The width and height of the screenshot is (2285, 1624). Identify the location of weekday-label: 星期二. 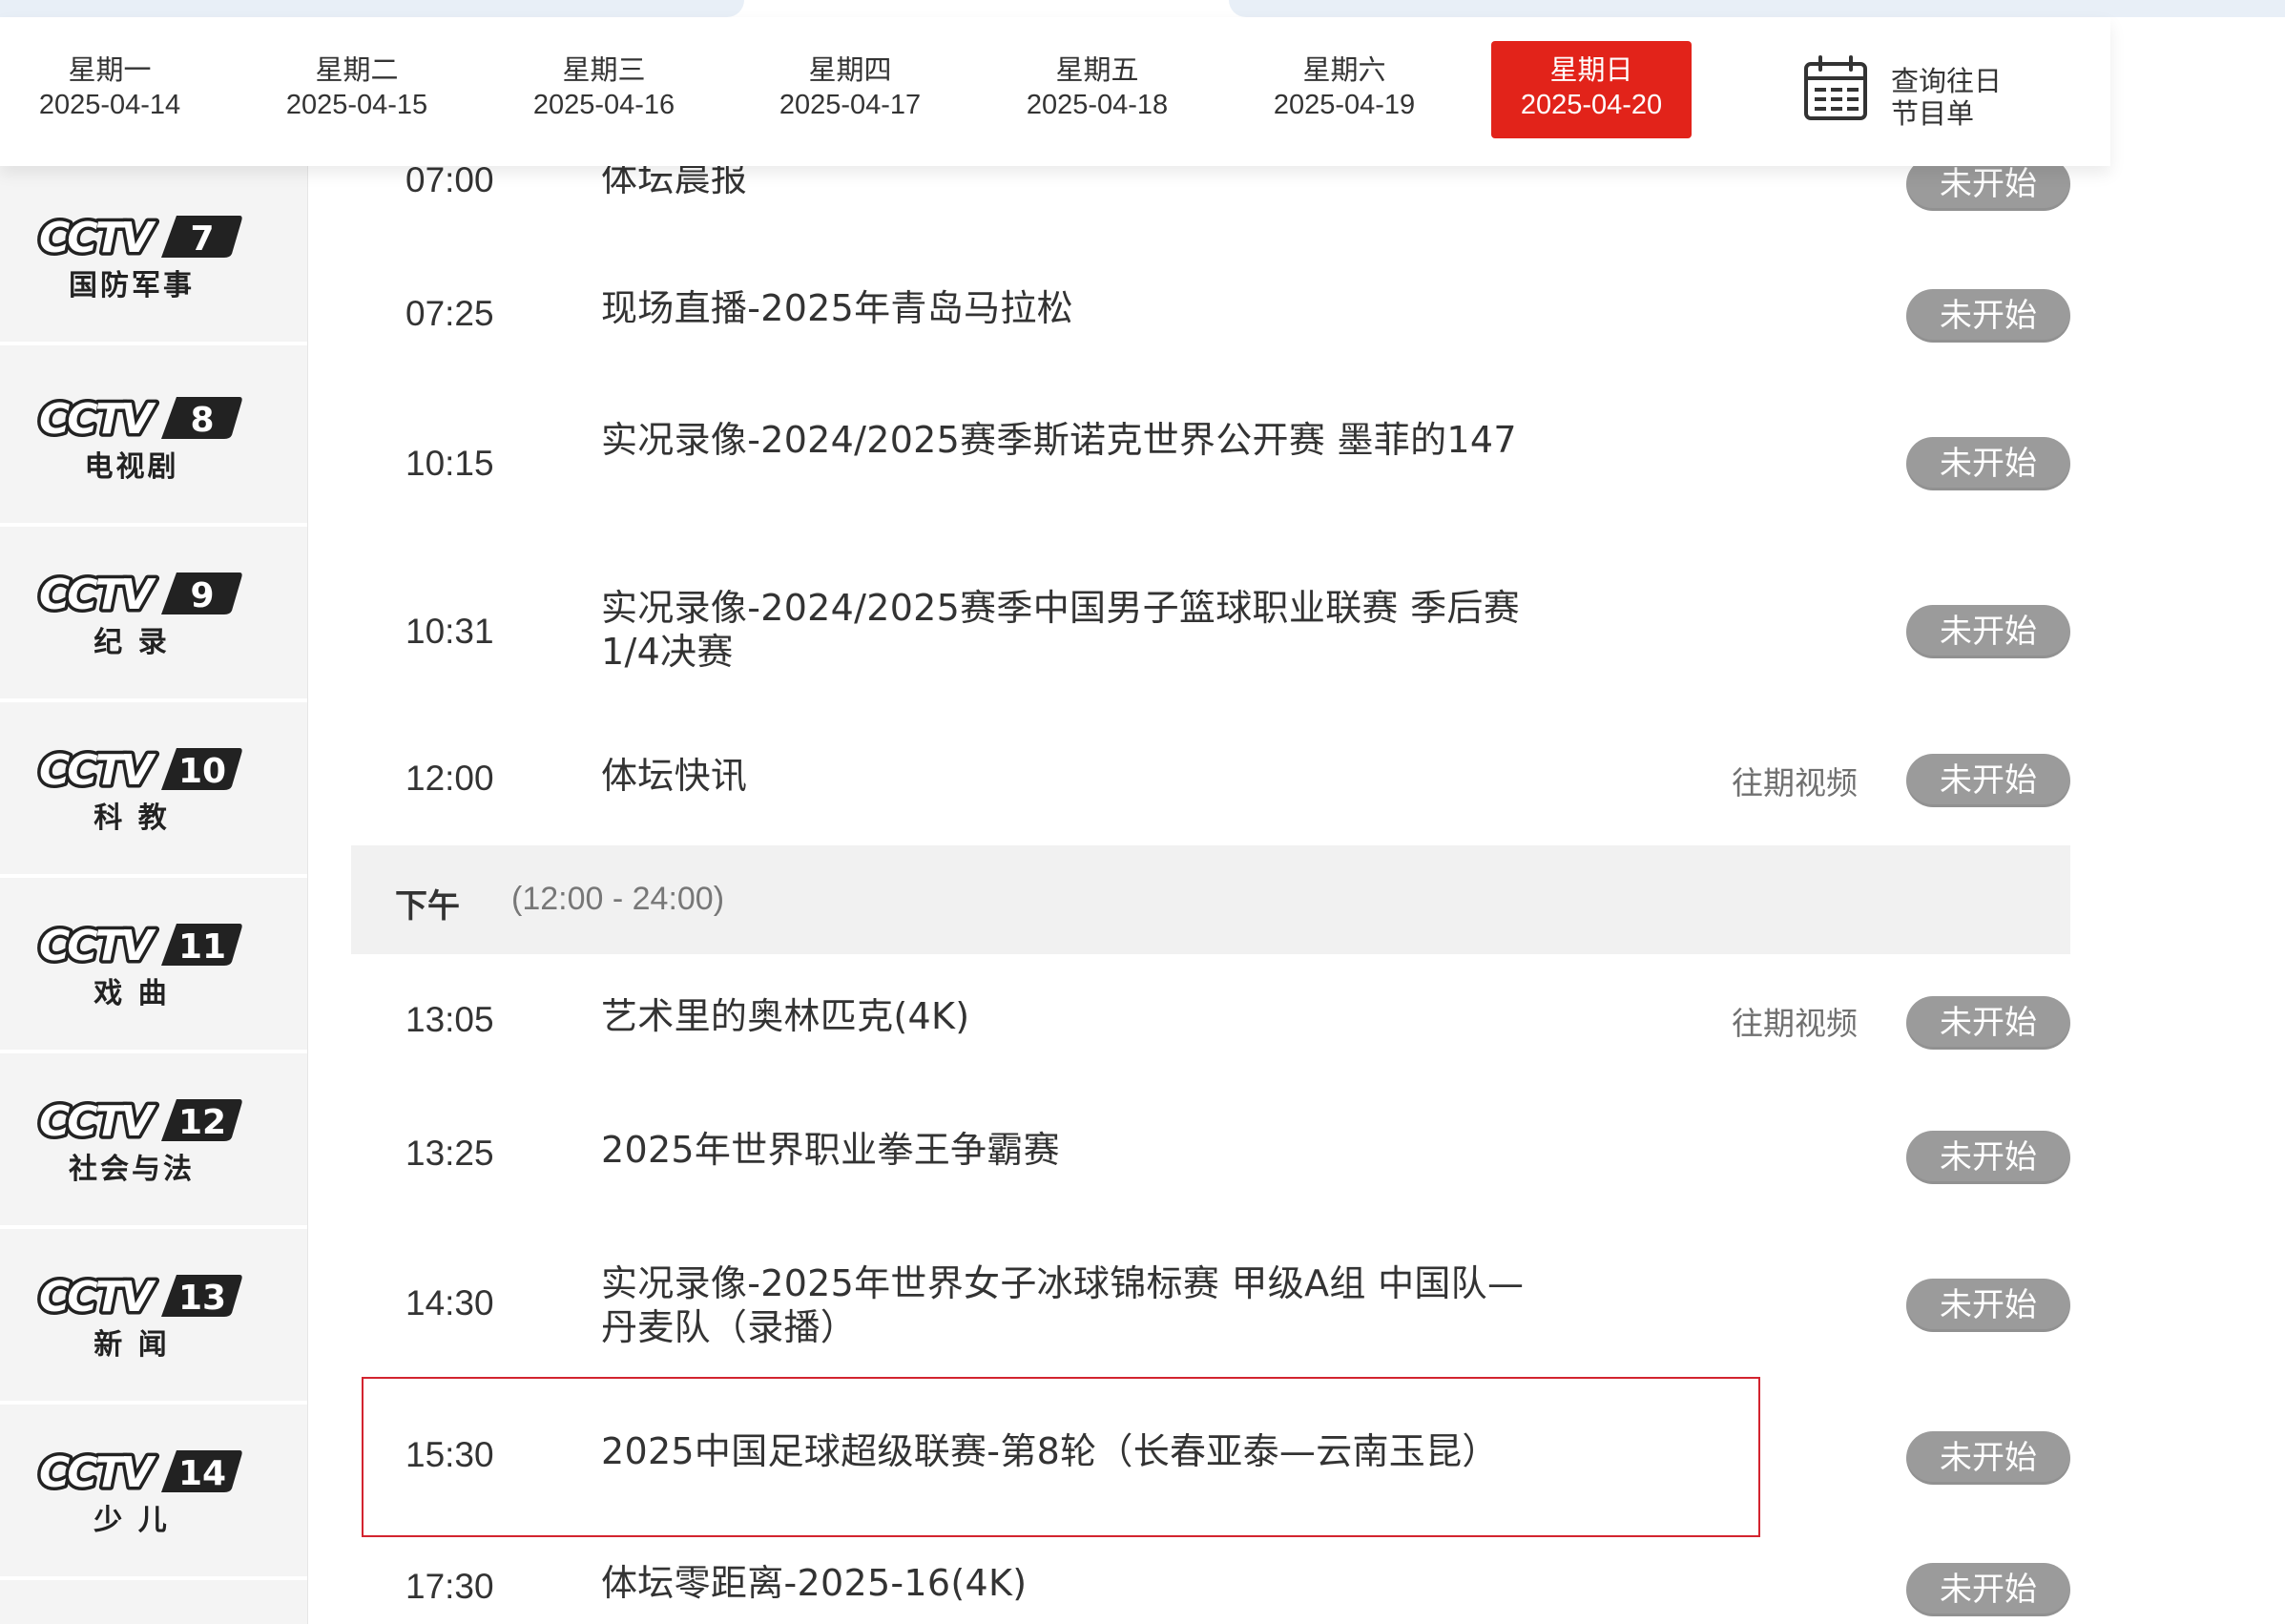
(357, 69).